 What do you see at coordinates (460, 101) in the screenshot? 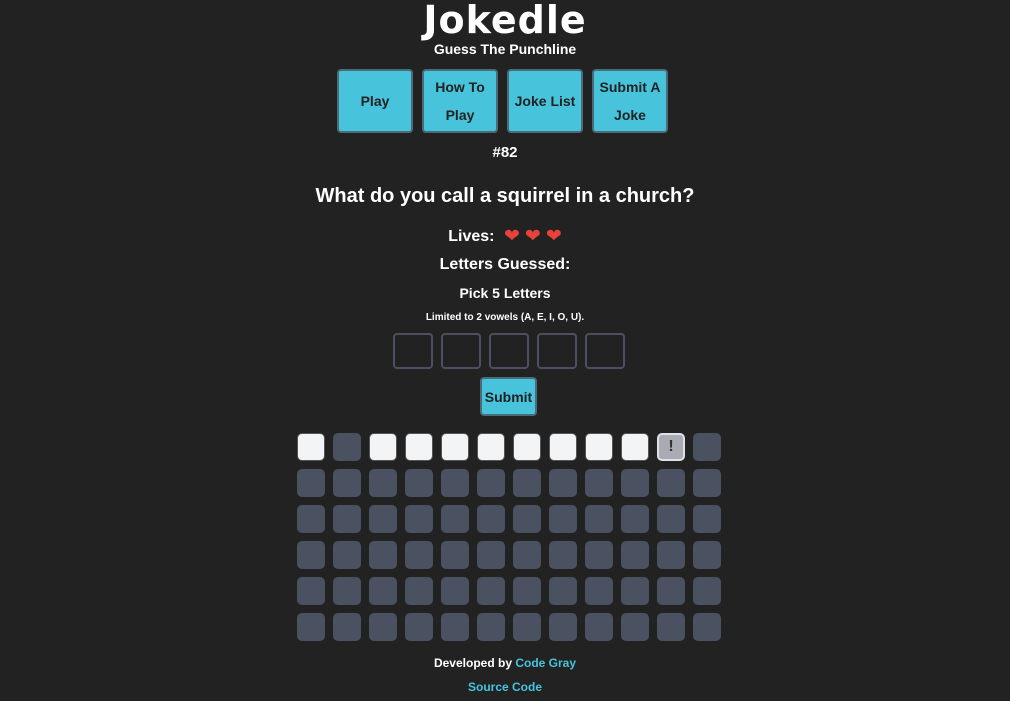
I see `how-to-play-button: How To Play` at bounding box center [460, 101].